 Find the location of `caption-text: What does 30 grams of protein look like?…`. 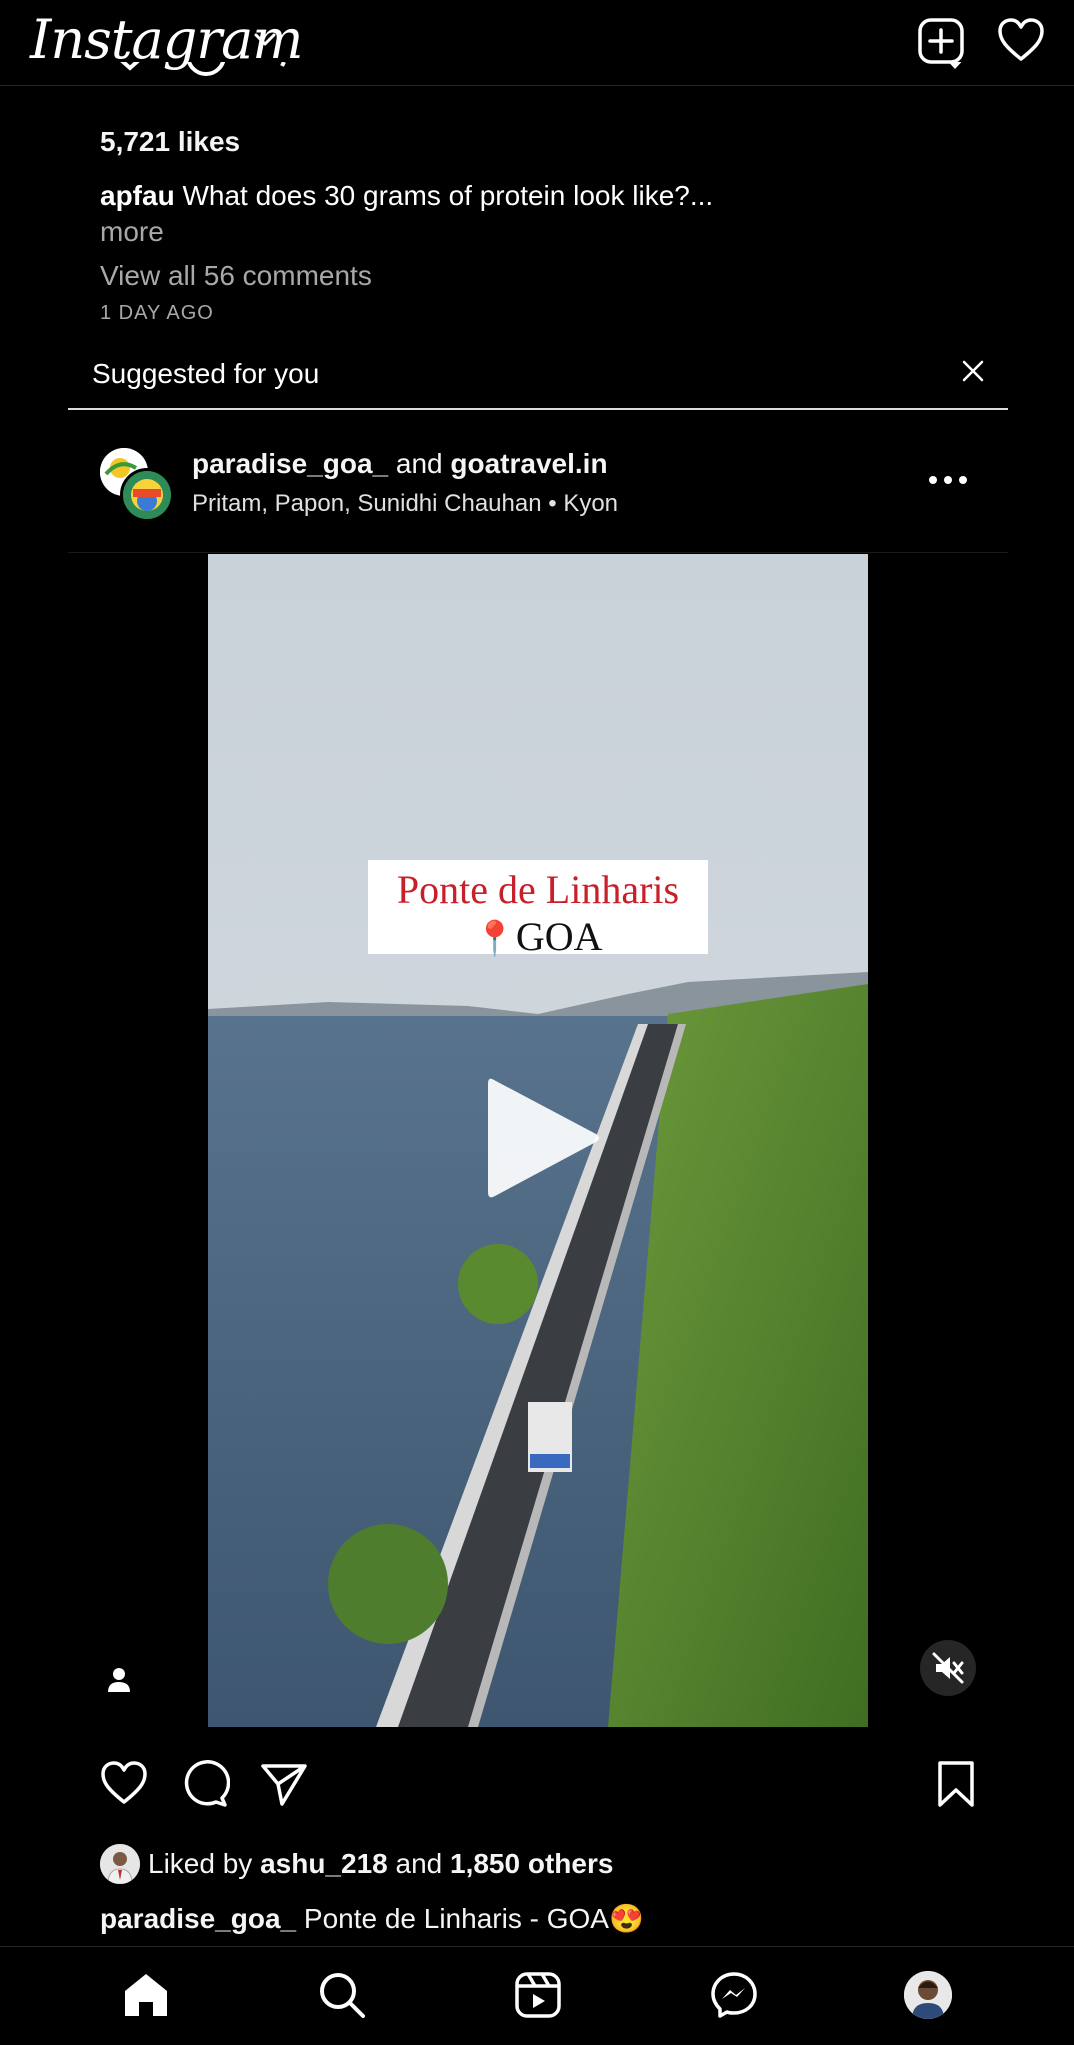

caption-text: What does 30 grams of protein look like?… is located at coordinates (448, 195).